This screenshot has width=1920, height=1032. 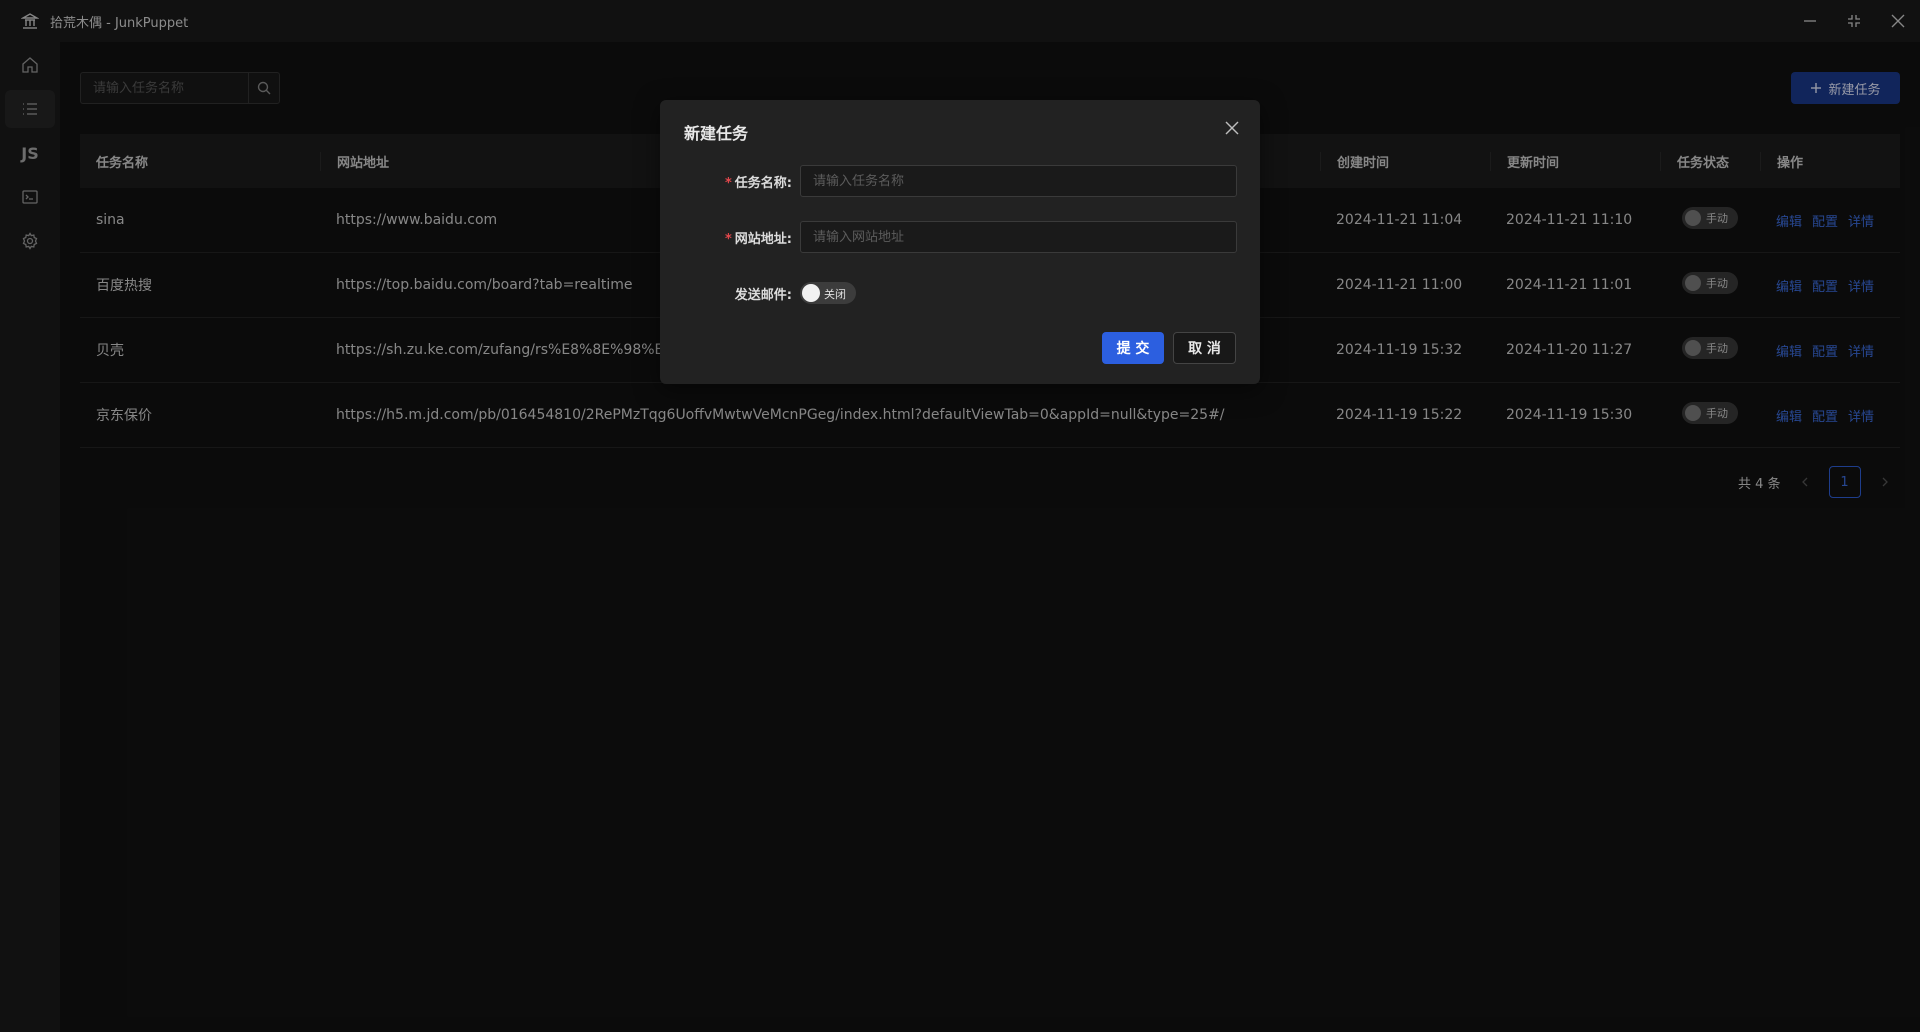 What do you see at coordinates (1204, 348) in the screenshot?
I see `cancel-button: 取 消` at bounding box center [1204, 348].